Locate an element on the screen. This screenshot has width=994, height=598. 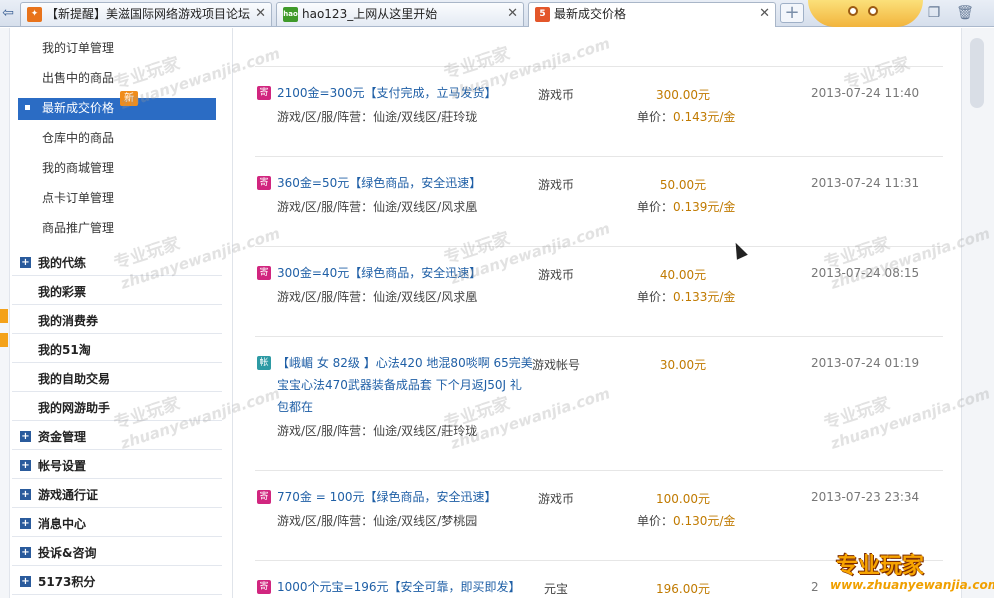
record-unit-price: 单价：0.133元/金 is located at coordinates (686, 296).